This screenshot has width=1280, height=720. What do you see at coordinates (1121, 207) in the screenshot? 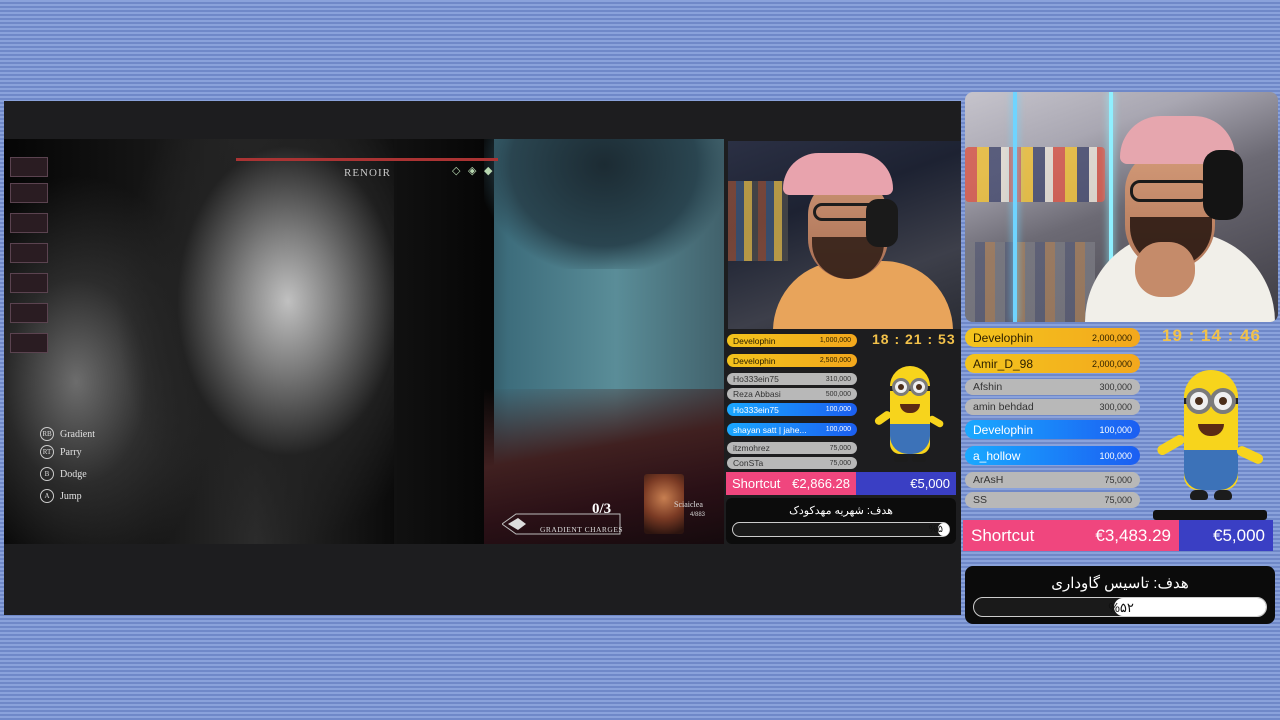
I see `streamer-webcam` at bounding box center [1121, 207].